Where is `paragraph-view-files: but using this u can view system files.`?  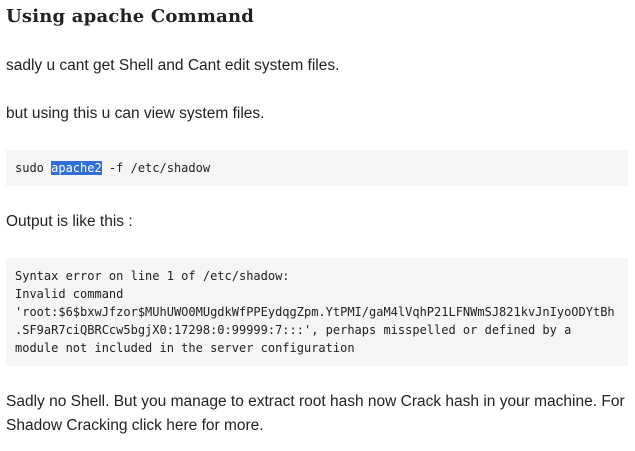
paragraph-view-files: but using this u can view system files. is located at coordinates (135, 113).